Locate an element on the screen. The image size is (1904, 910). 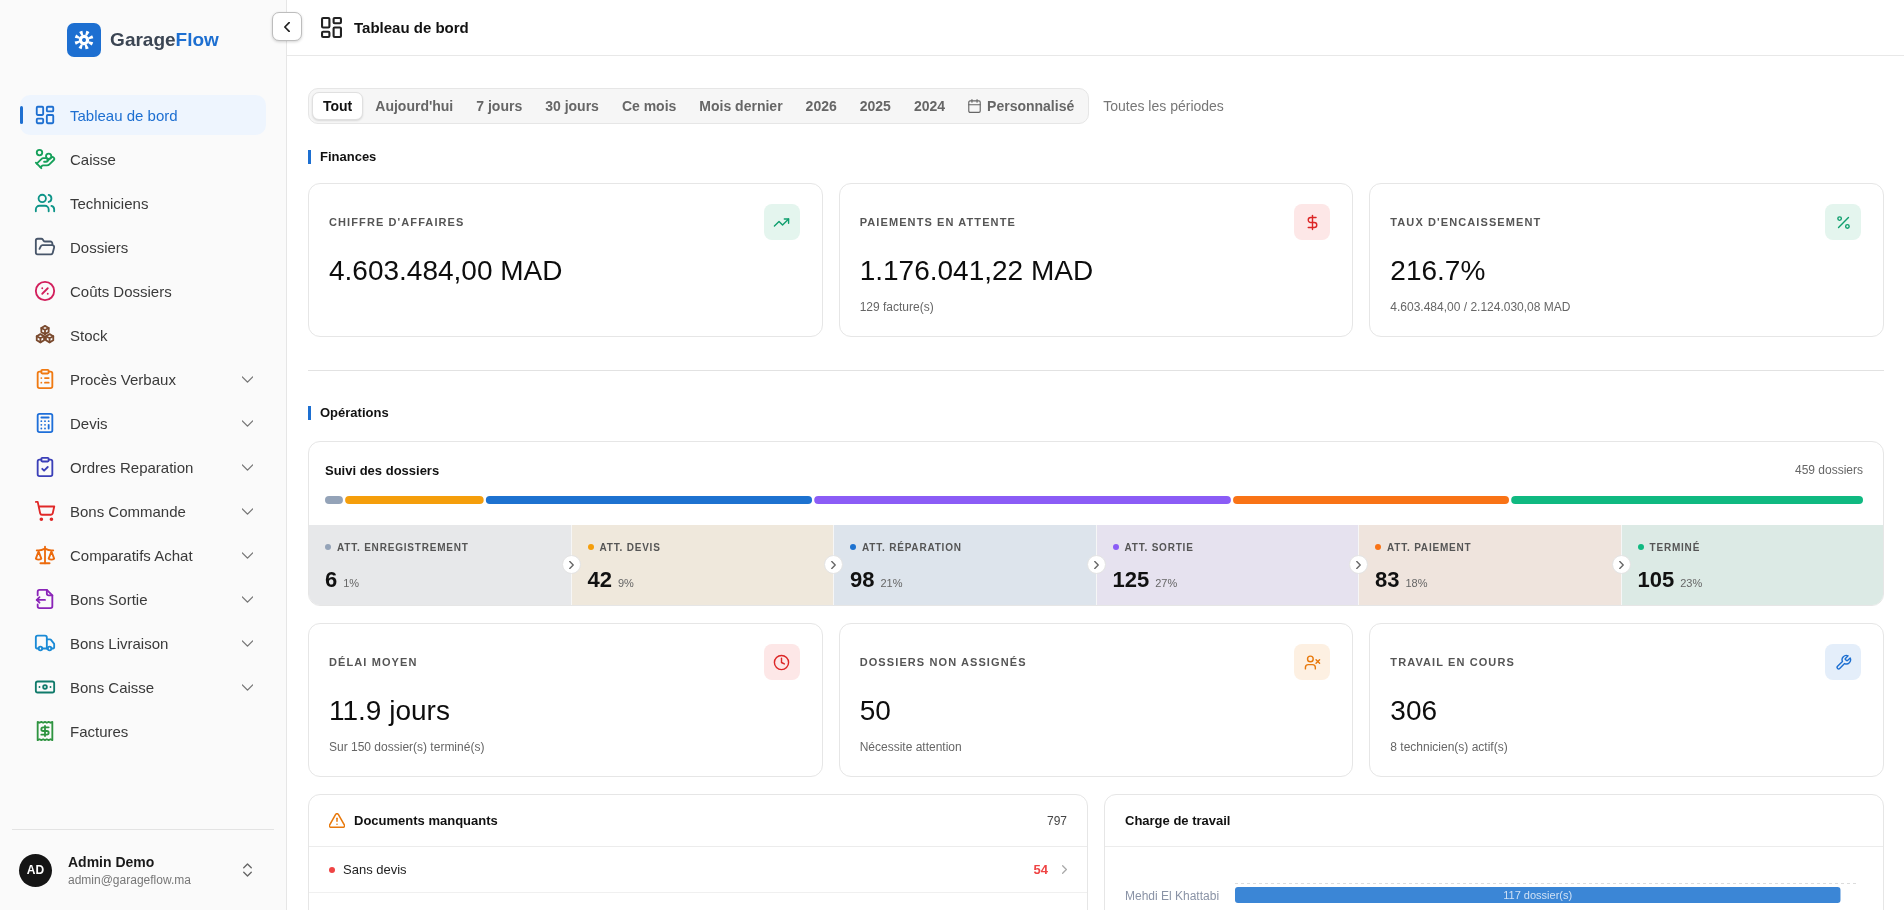
panel-title: Charge de travail is located at coordinates (1178, 820).